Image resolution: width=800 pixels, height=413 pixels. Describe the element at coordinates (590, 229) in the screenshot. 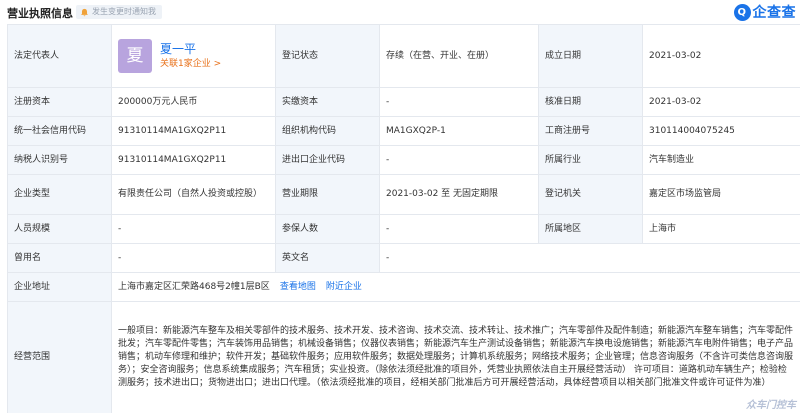

I see `region-label: 所属地区` at that location.